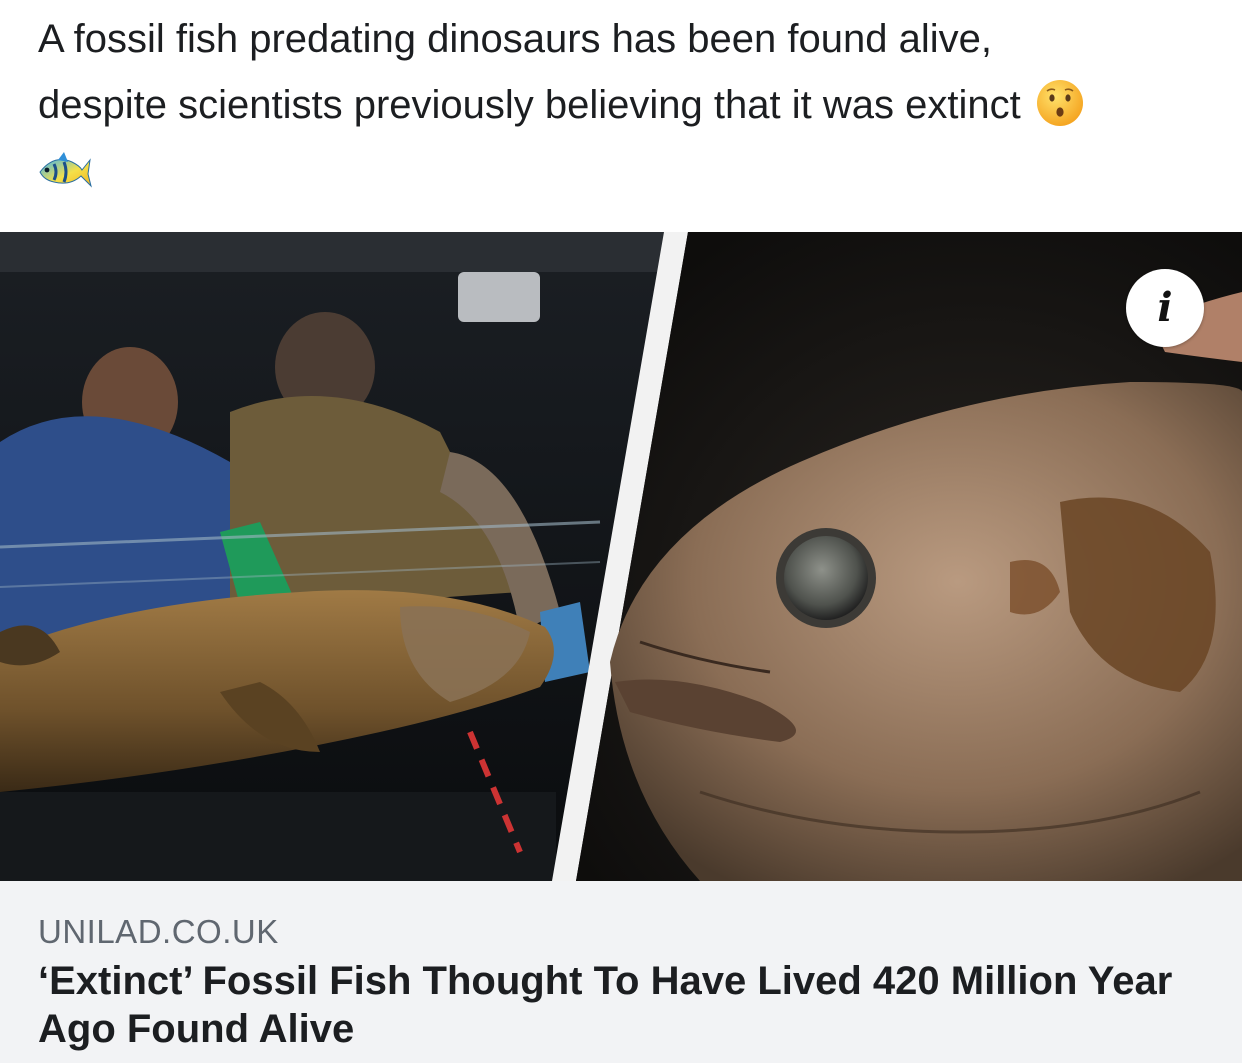 This screenshot has height=1063, width=1242. I want to click on tropical-fish-icon, so click(65, 170).